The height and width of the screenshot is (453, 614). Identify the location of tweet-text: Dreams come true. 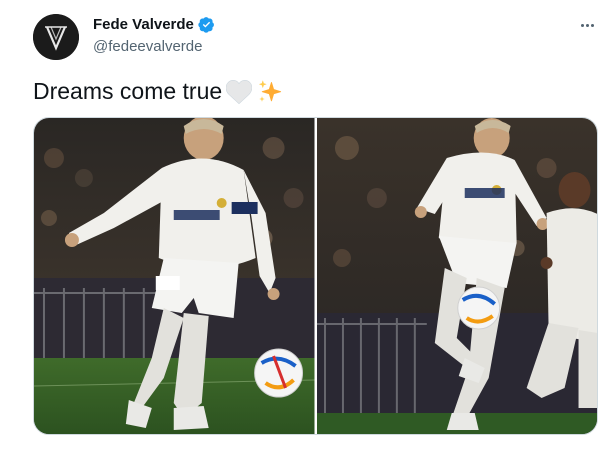
(157, 91).